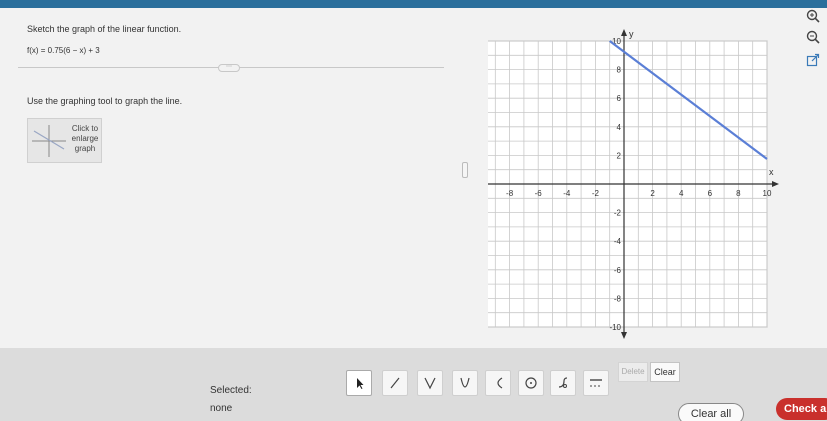 The image size is (827, 421). What do you see at coordinates (618, 241) in the screenshot?
I see `y-tick-label: -4` at bounding box center [618, 241].